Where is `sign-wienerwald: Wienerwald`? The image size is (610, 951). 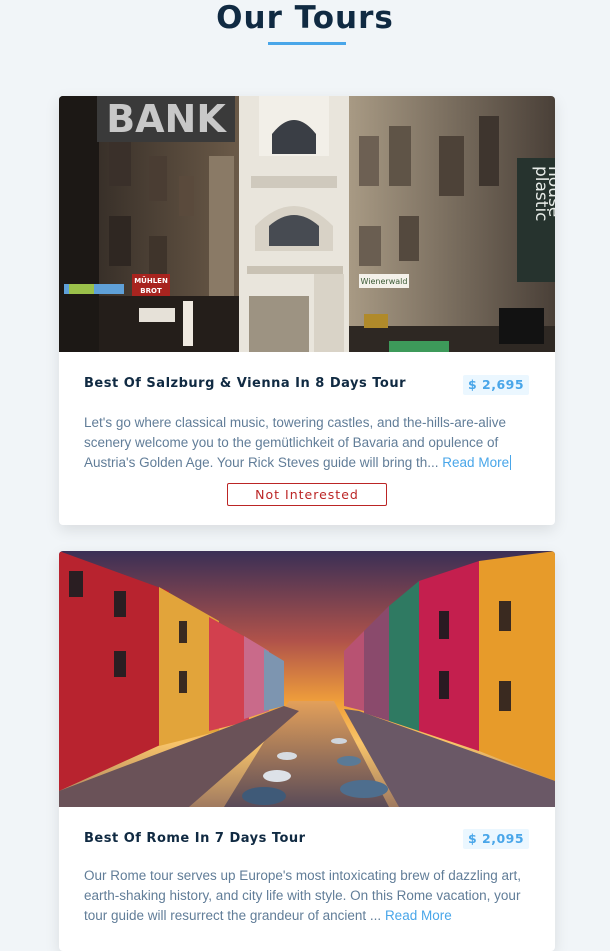
sign-wienerwald: Wienerwald is located at coordinates (384, 281).